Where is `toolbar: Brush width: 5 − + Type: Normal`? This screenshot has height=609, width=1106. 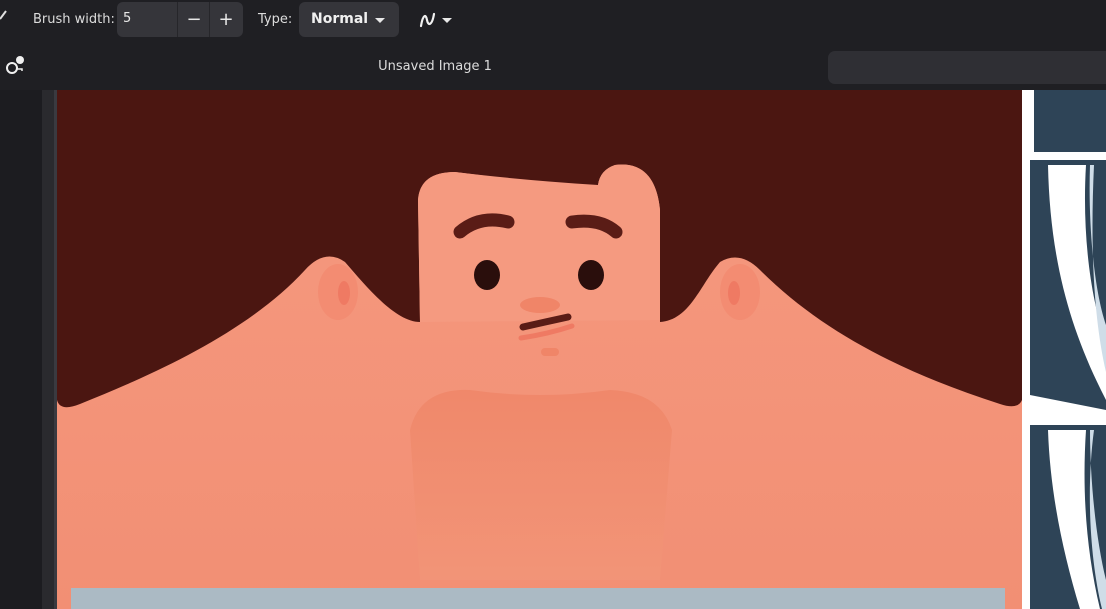
toolbar: Brush width: 5 − + Type: Normal is located at coordinates (553, 20).